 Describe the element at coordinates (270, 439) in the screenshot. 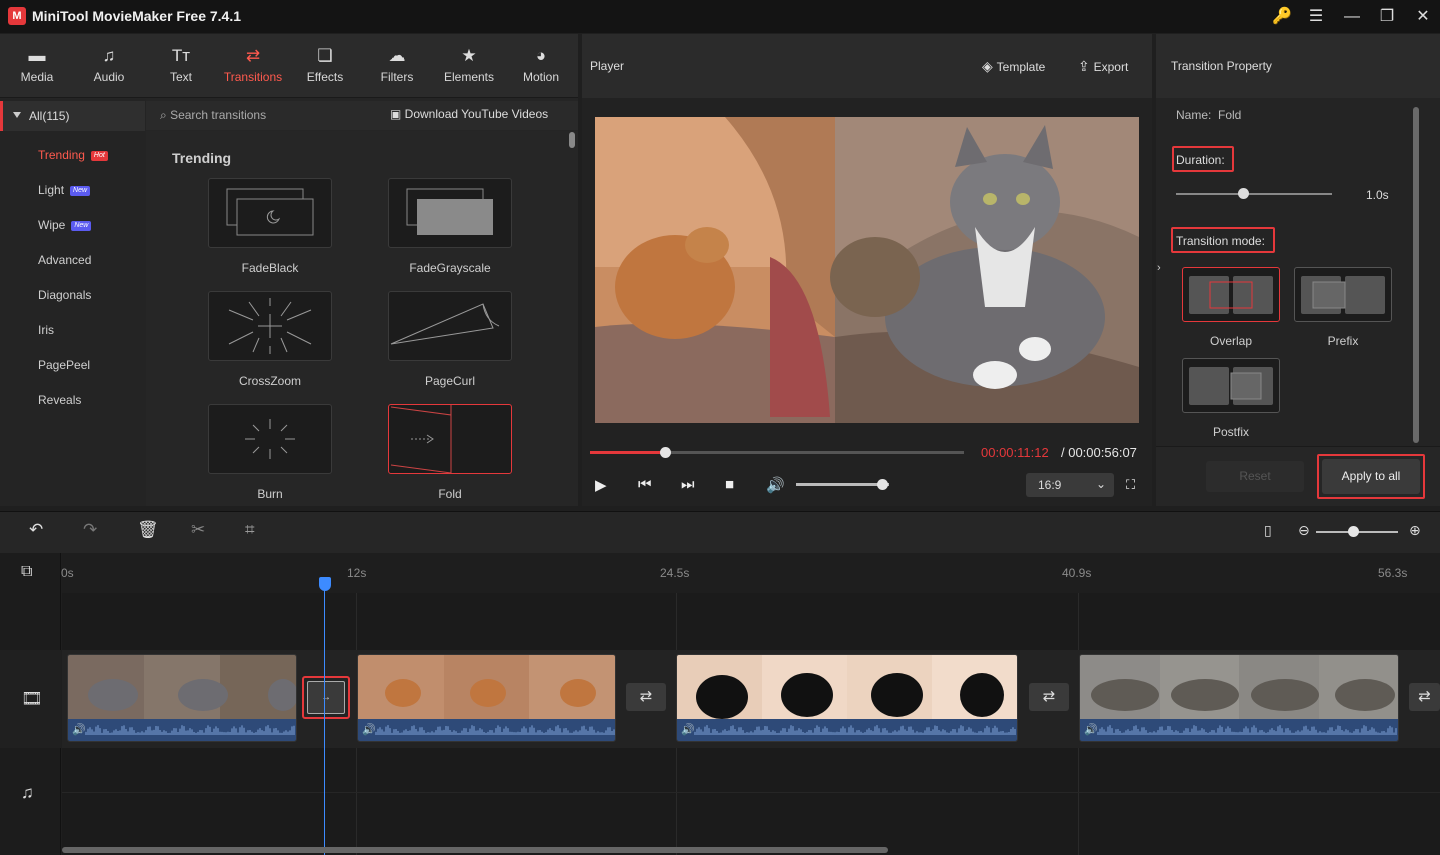

I see `transition-thumb-burn` at that location.